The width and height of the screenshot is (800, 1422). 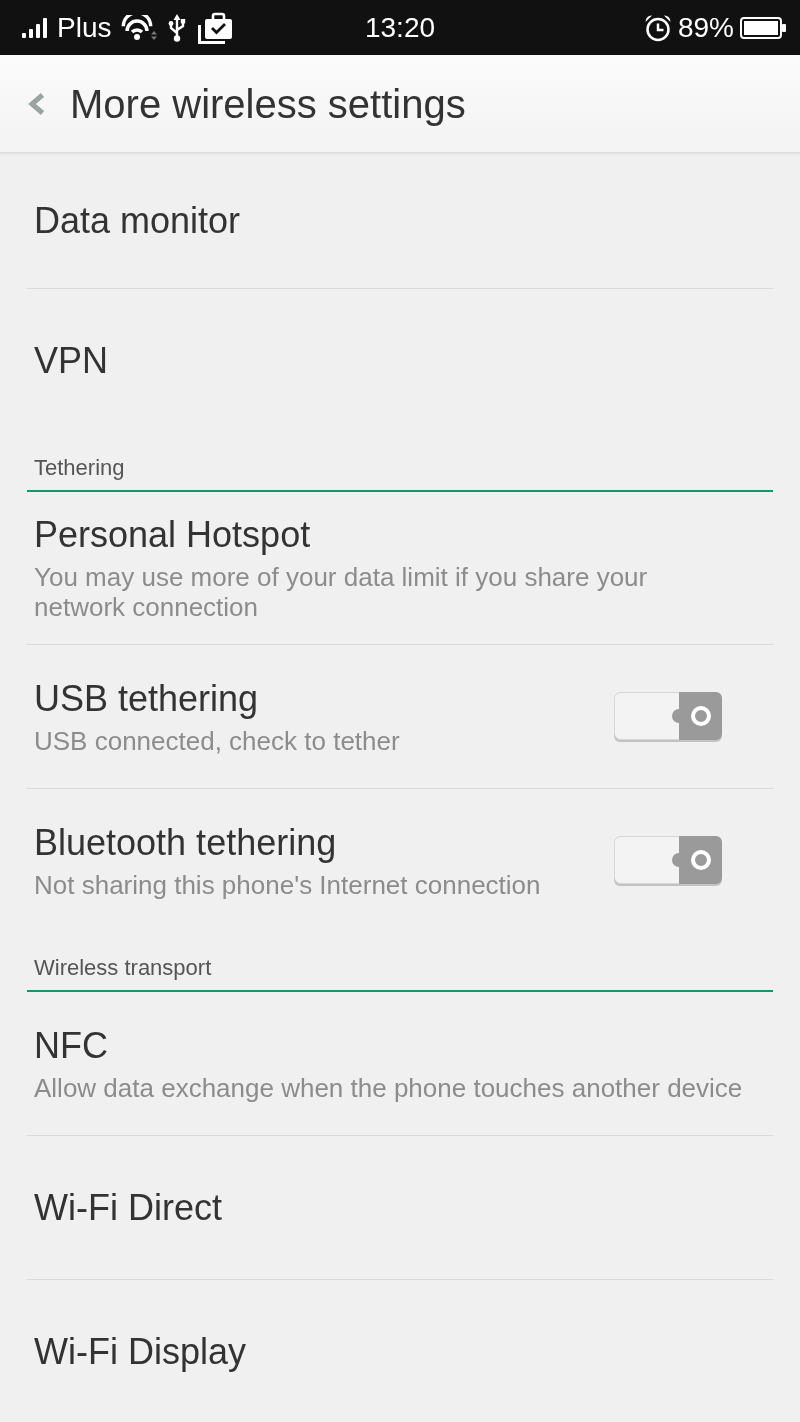 What do you see at coordinates (287, 885) in the screenshot?
I see `item-description: Not sharing this phone's Internet connection` at bounding box center [287, 885].